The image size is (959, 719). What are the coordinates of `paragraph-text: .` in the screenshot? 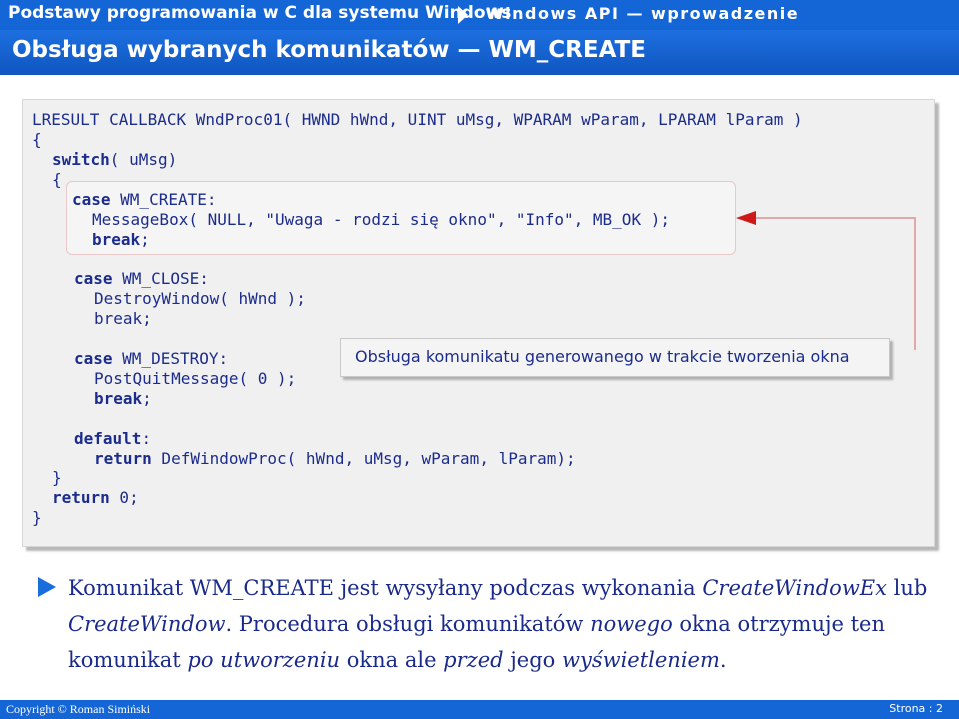 It's located at (723, 660).